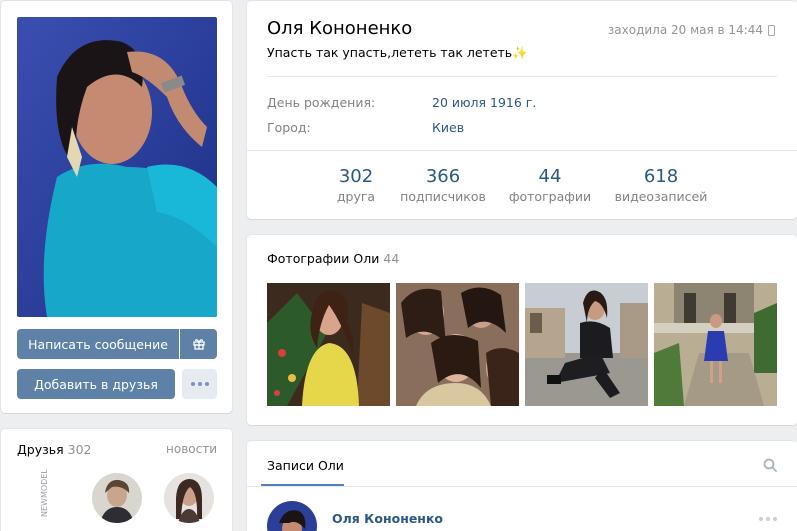 Image resolution: width=797 pixels, height=531 pixels. I want to click on city-value: Киев, so click(448, 127).